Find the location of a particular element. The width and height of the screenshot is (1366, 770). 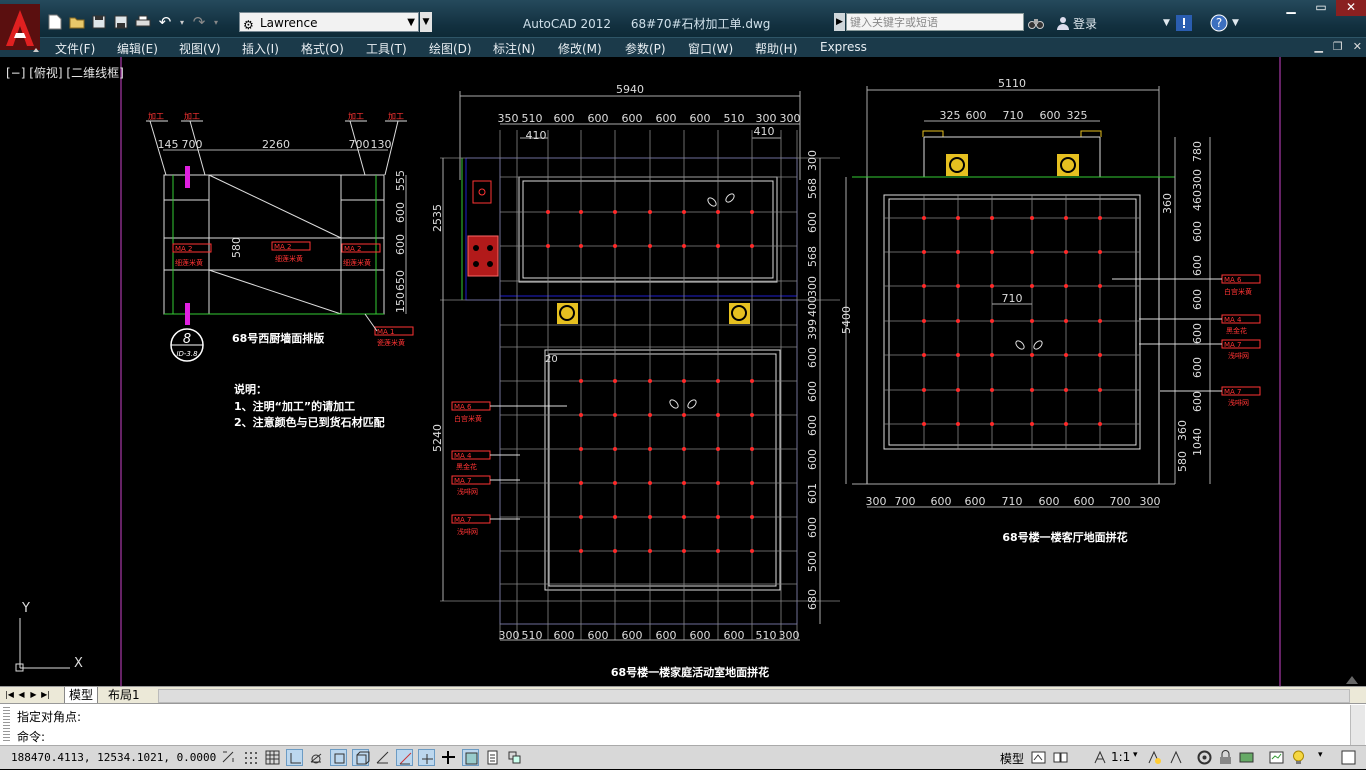

material-code: MA 6 is located at coordinates (1233, 280).